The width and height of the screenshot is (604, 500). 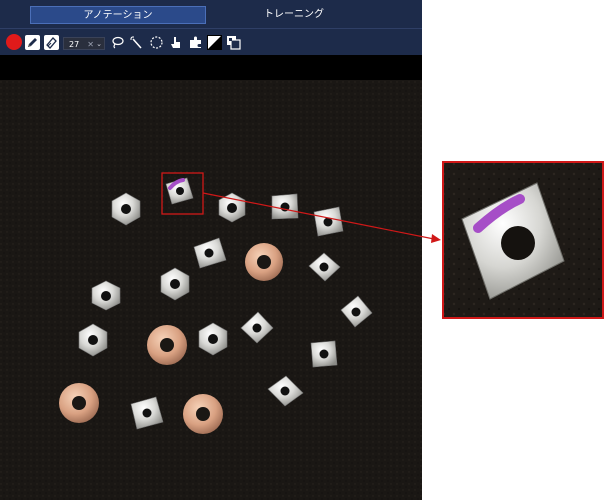 What do you see at coordinates (518, 243) in the screenshot?
I see `nut-hole` at bounding box center [518, 243].